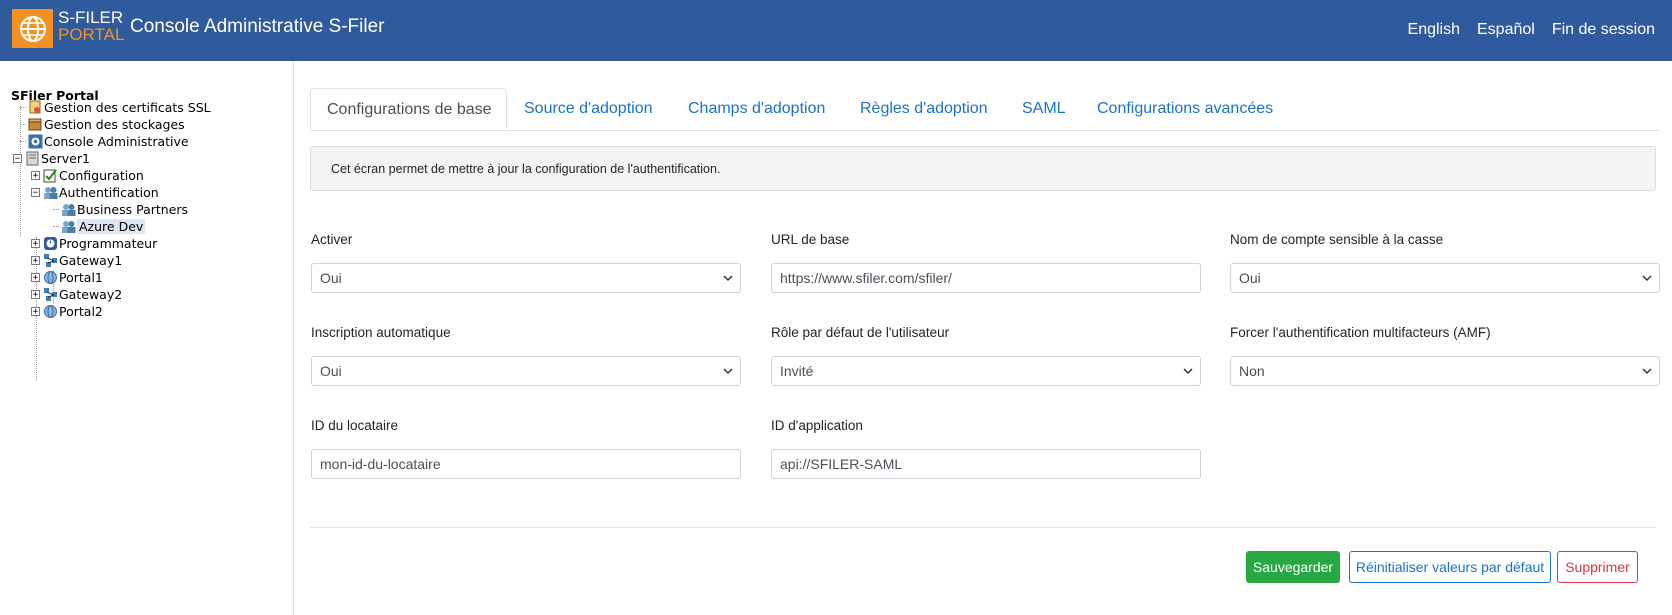 This screenshot has height=615, width=1672. What do you see at coordinates (1337, 239) in the screenshot?
I see `case-sensitive-label: Nom de compte sensible à la casse` at bounding box center [1337, 239].